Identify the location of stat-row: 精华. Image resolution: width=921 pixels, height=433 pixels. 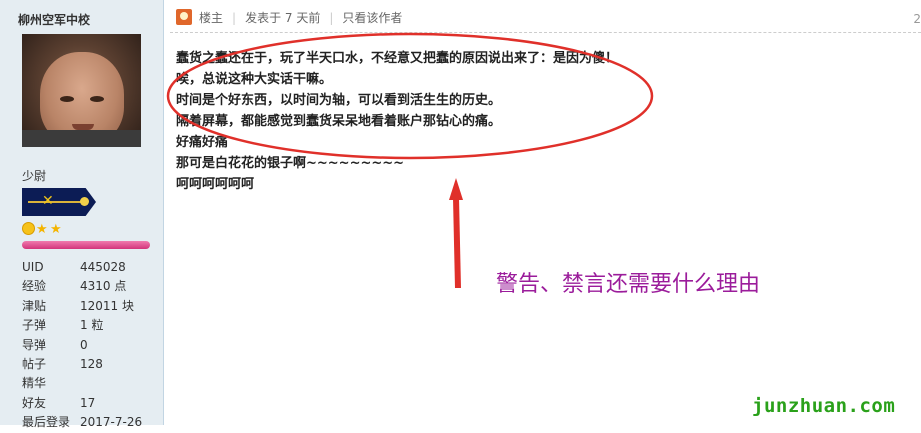
(34, 383).